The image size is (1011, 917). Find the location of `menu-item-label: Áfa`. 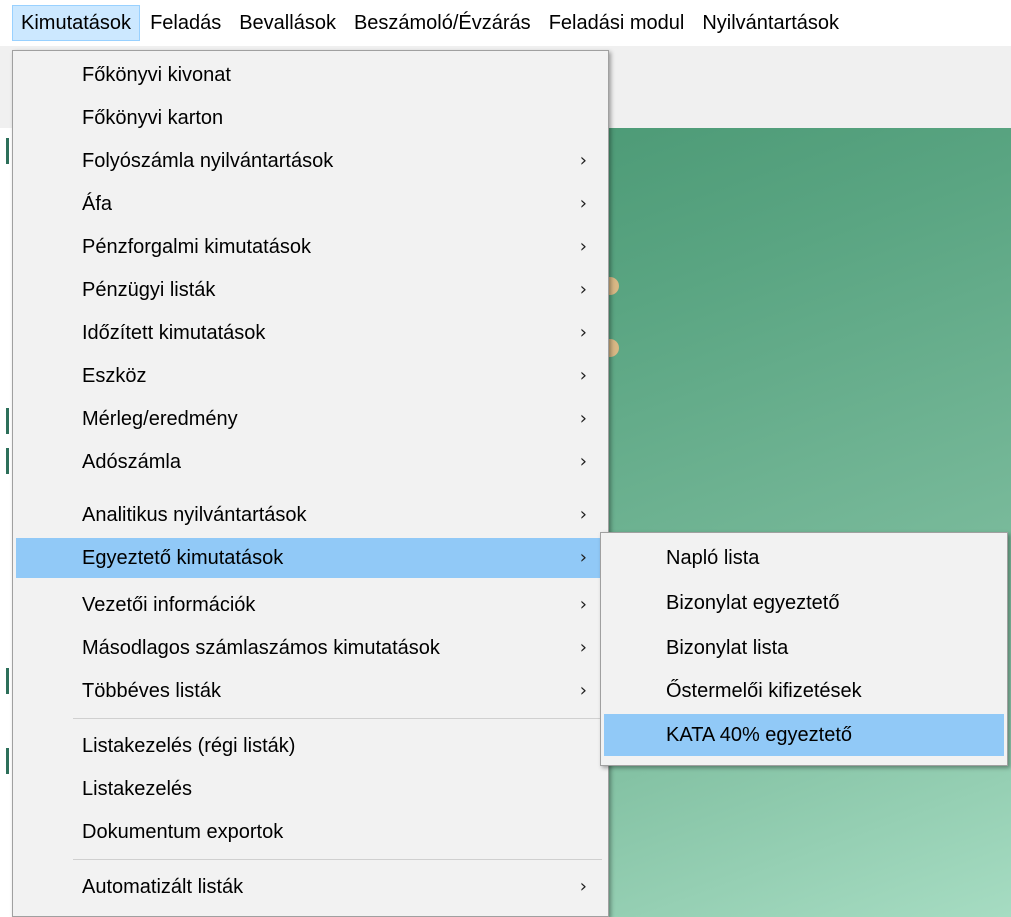

menu-item-label: Áfa is located at coordinates (97, 204).